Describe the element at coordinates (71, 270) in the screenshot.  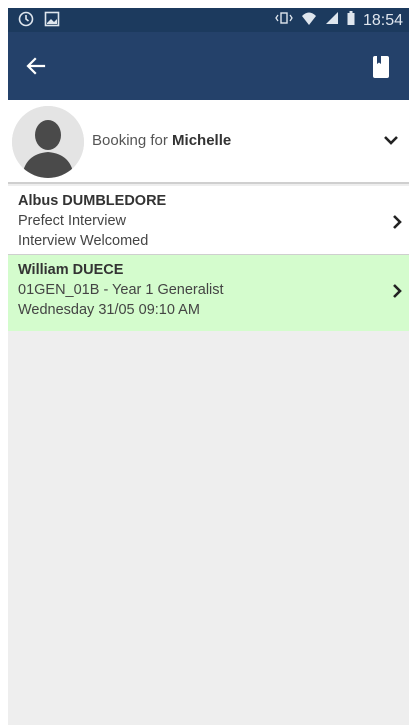
I see `interview-name: William DUECE` at that location.